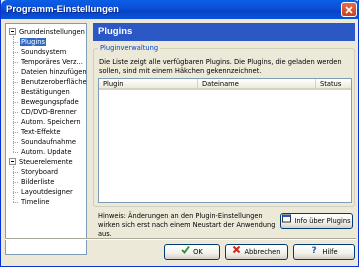  I want to click on tree-item-label: Soundaufnahme, so click(48, 142).